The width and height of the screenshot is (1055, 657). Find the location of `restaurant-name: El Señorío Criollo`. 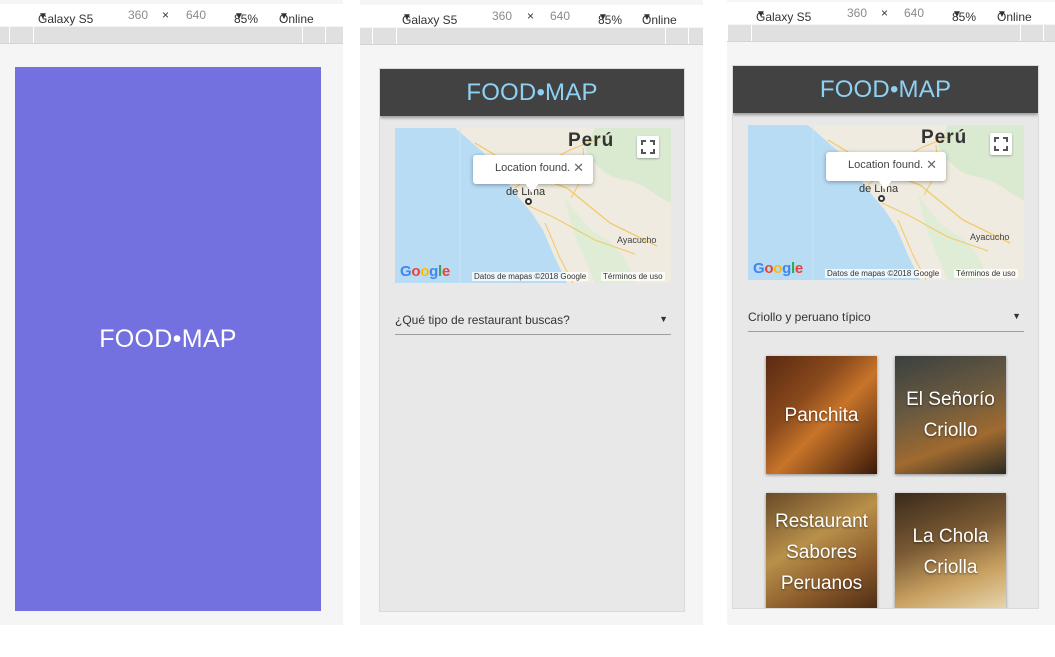

restaurant-name: El Señorío Criollo is located at coordinates (950, 415).